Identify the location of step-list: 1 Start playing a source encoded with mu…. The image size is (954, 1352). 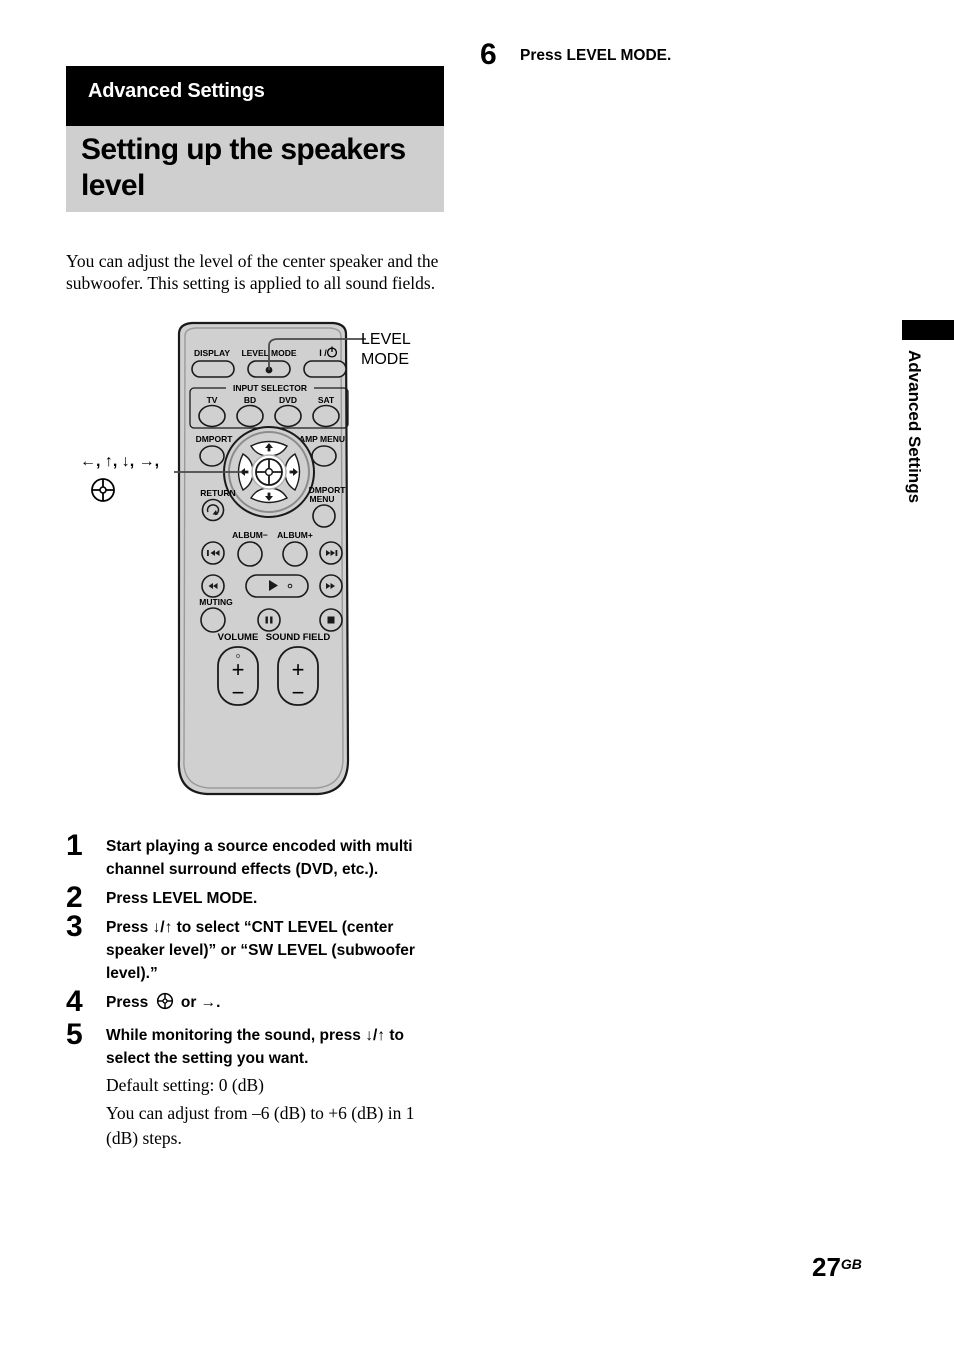
(255, 994).